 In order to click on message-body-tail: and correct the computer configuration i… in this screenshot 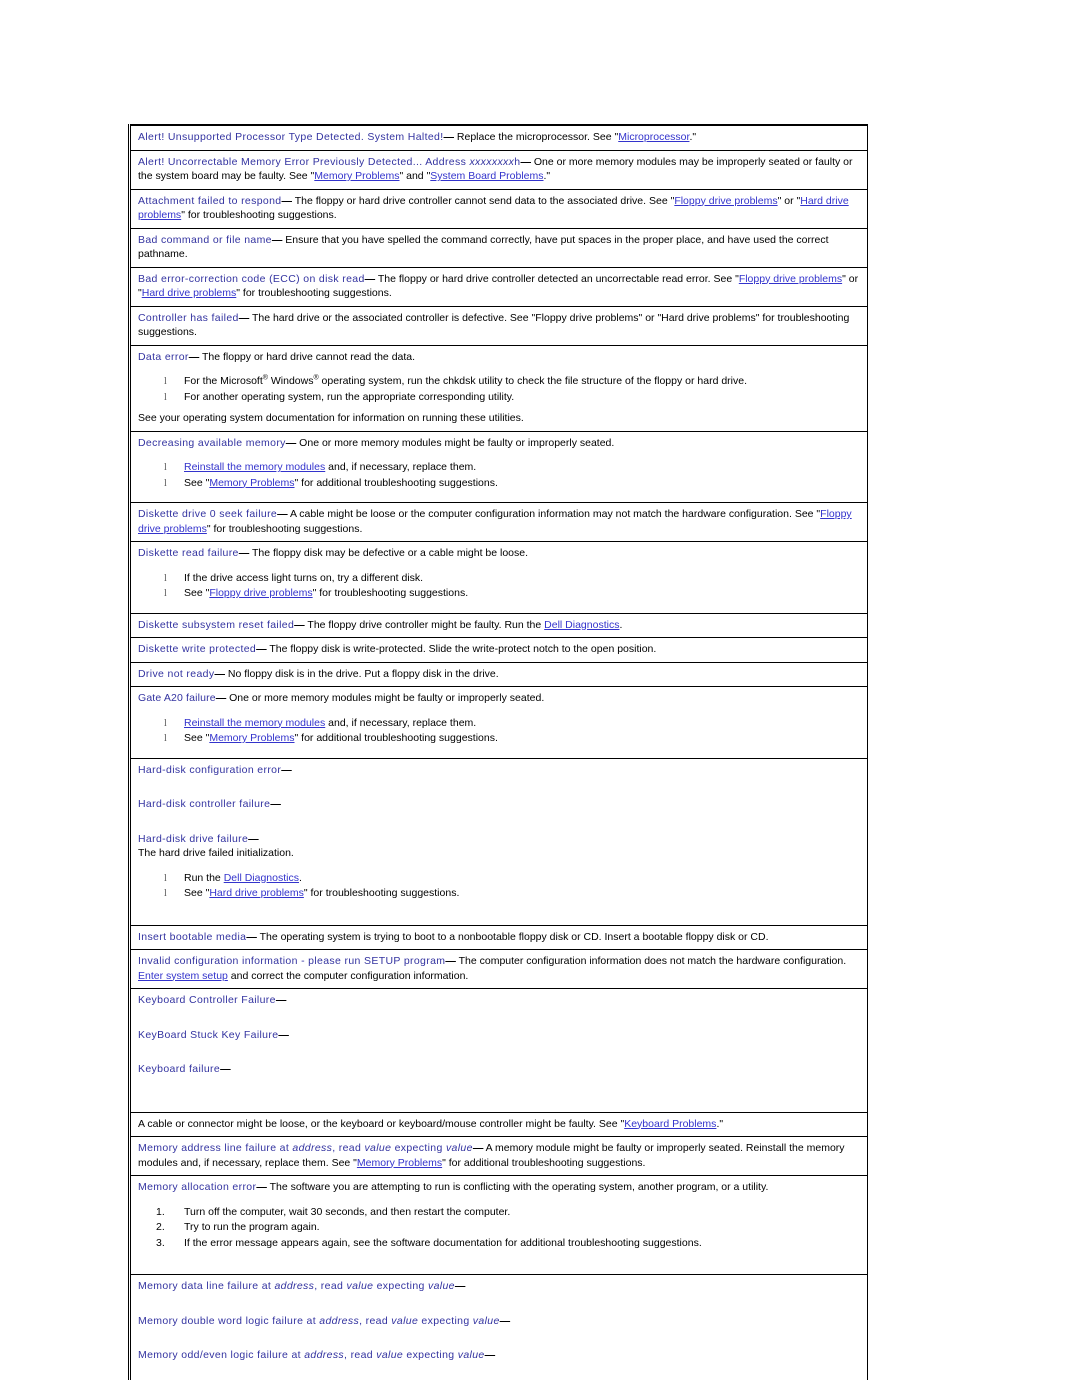, I will do `click(348, 975)`.